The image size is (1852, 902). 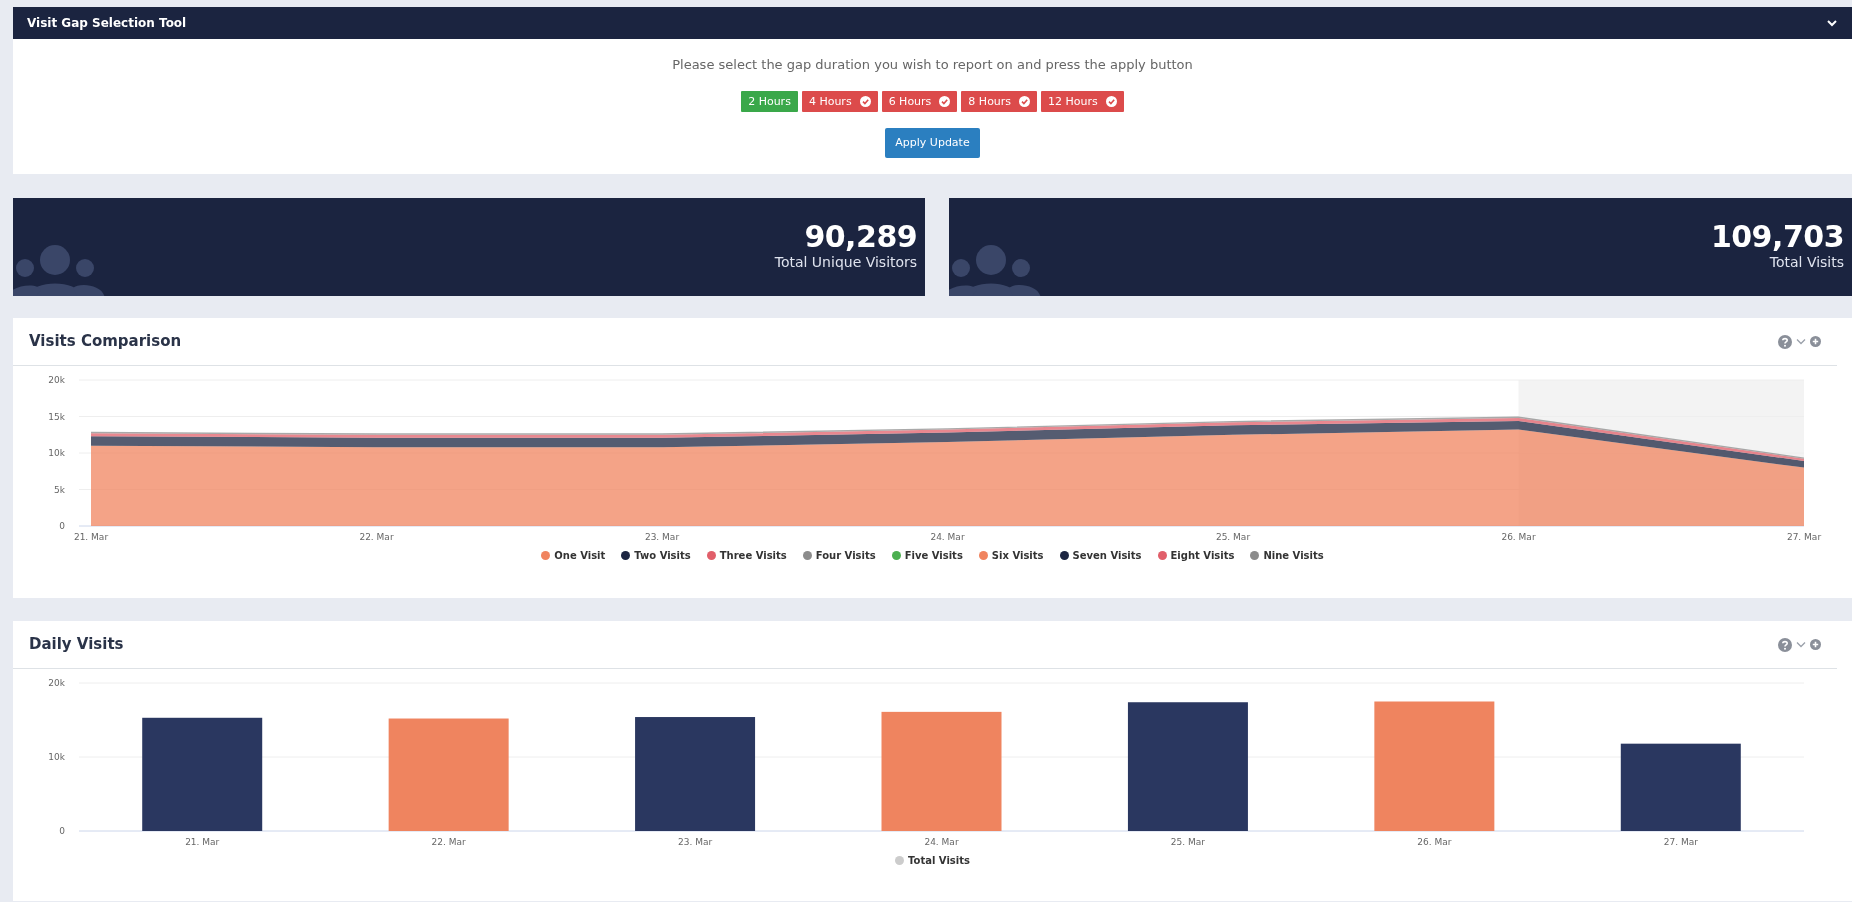 I want to click on chart-title: Daily Visits, so click(x=76, y=645).